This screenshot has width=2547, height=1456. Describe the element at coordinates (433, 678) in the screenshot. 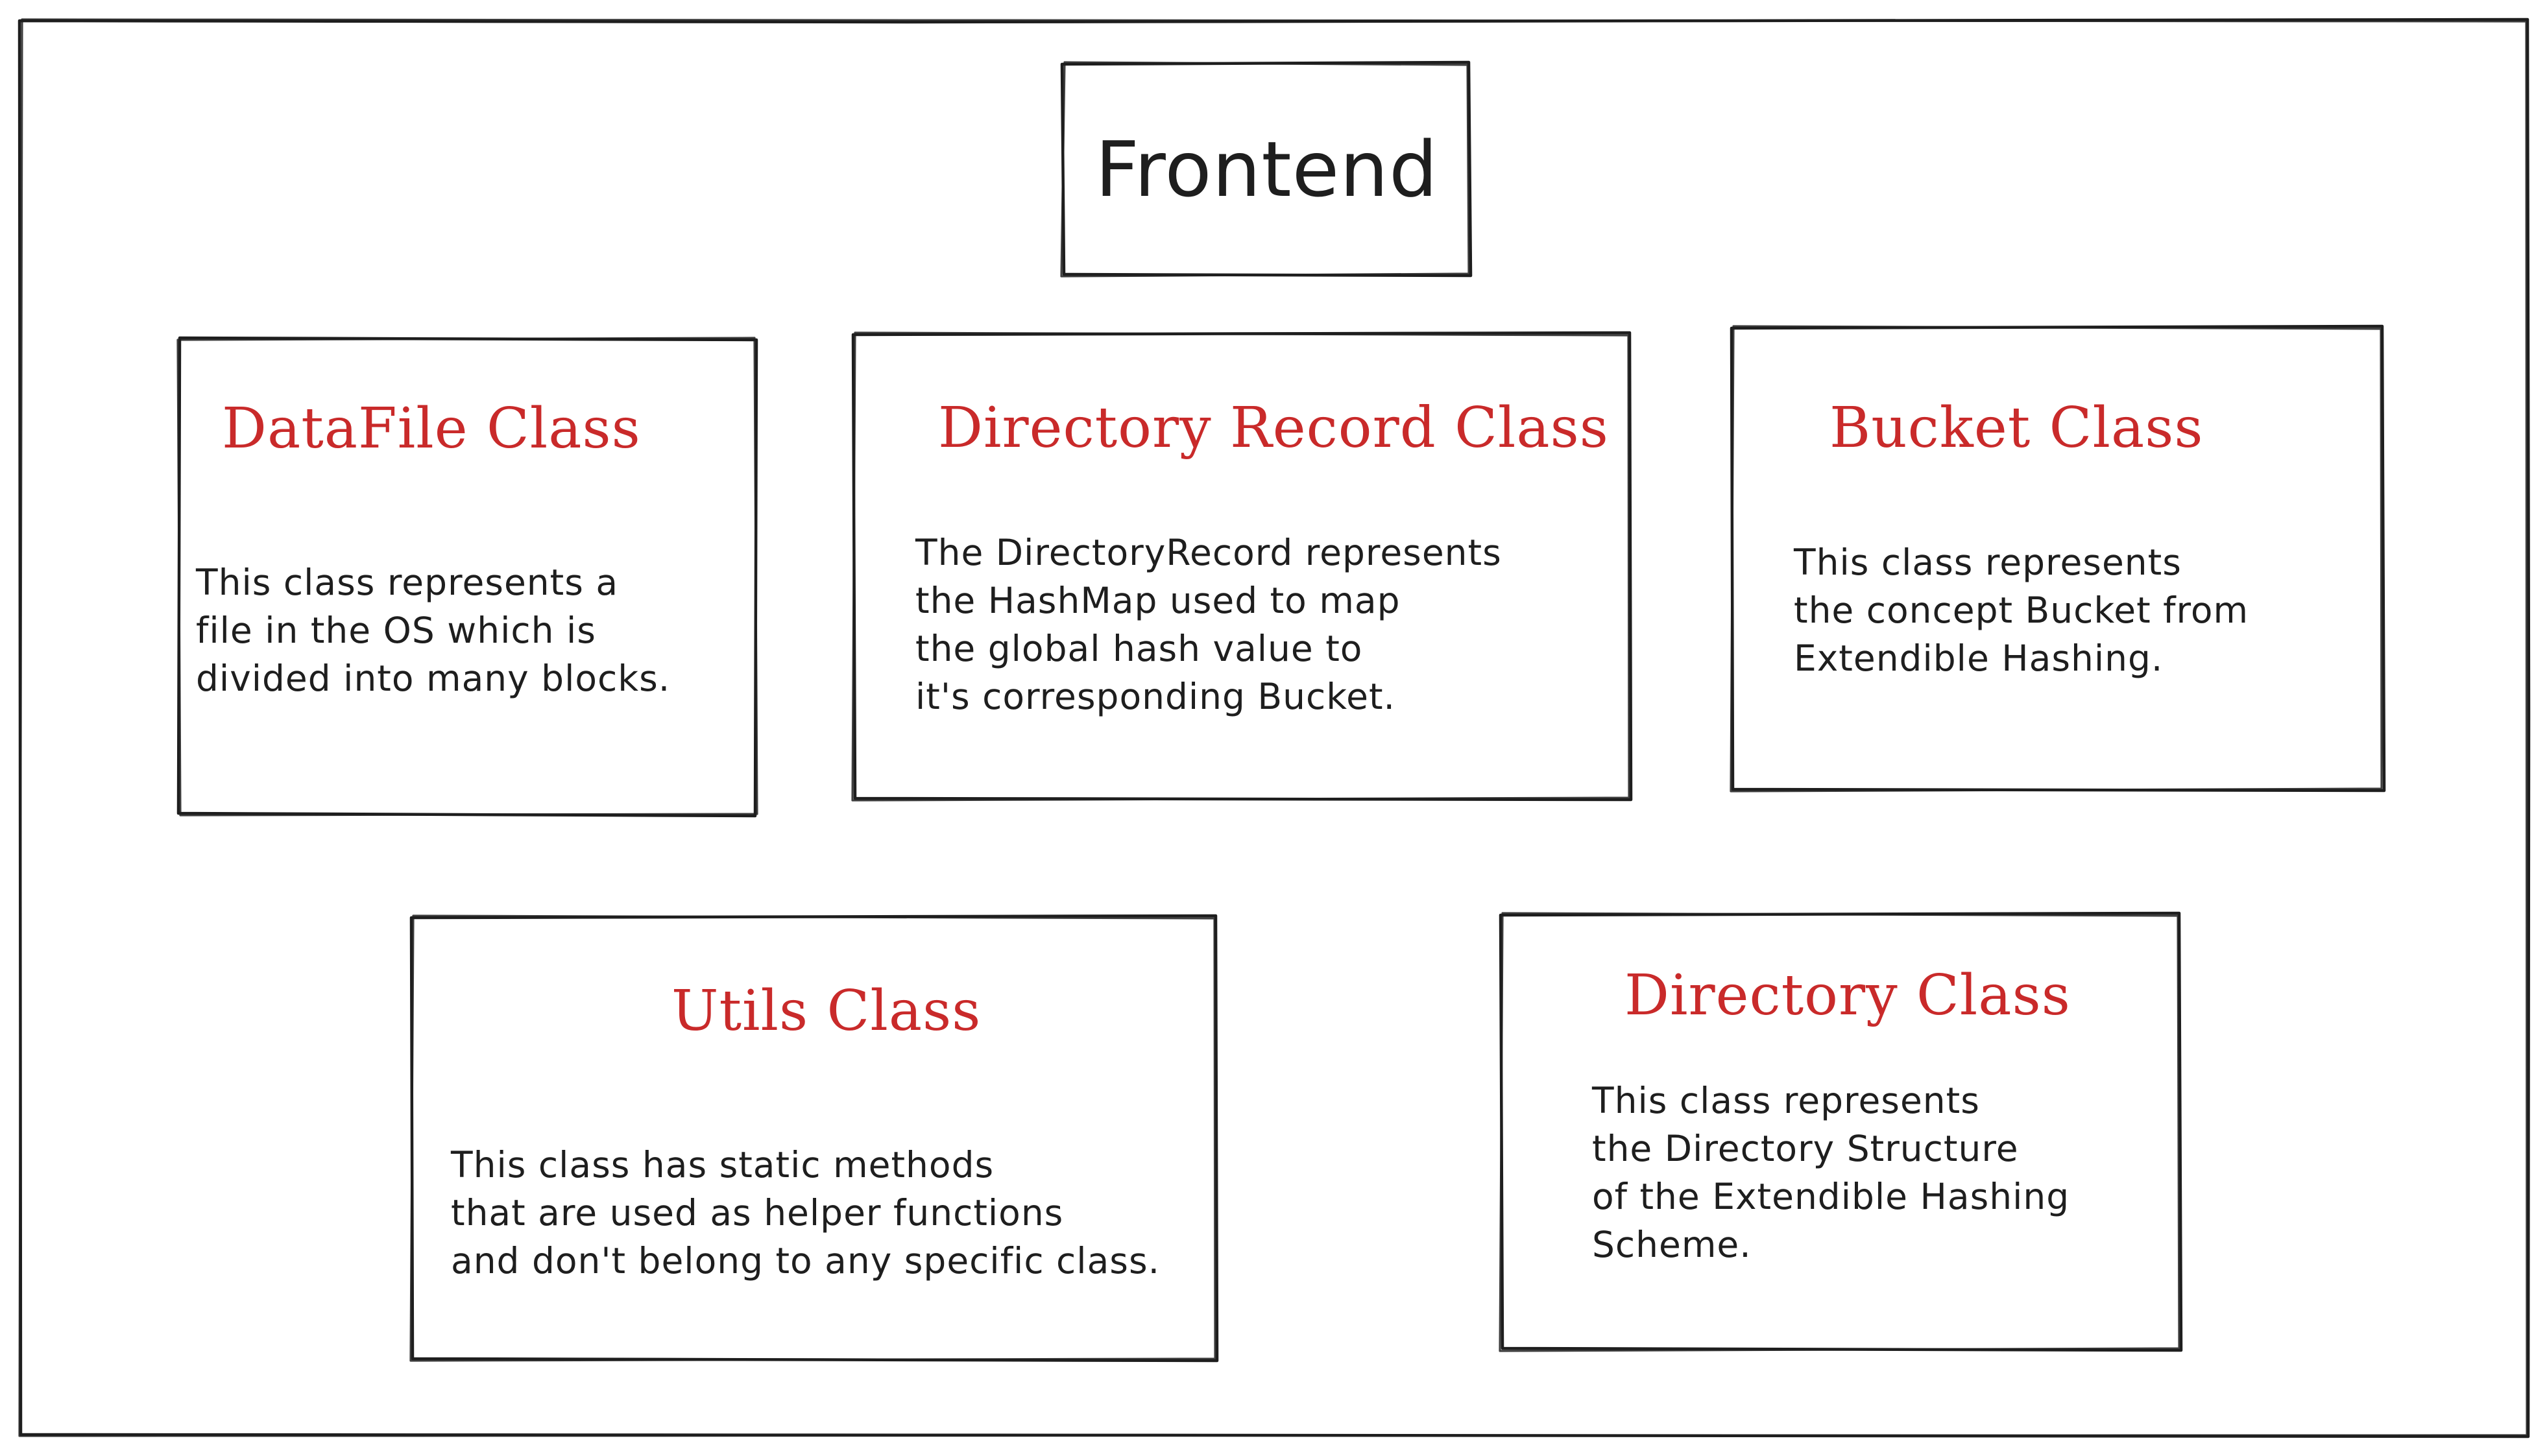

I see `description-line: divided into many blocks.` at that location.